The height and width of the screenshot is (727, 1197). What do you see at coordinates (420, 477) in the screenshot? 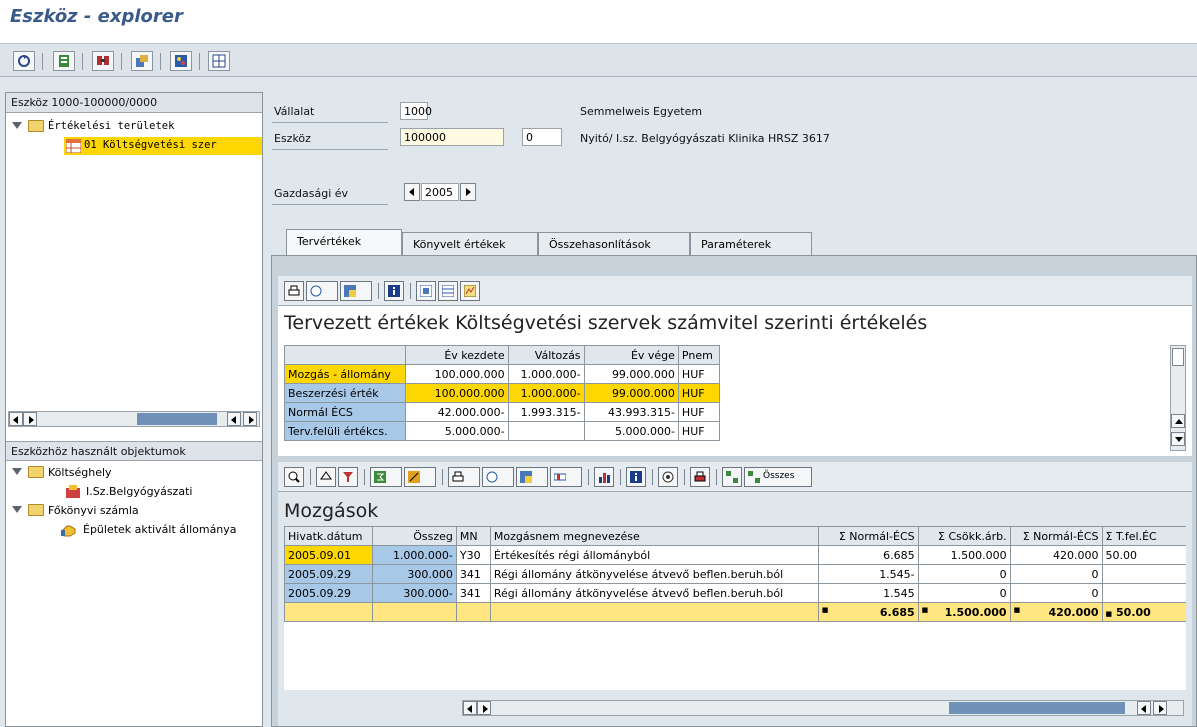
I see `subtotal-icon` at bounding box center [420, 477].